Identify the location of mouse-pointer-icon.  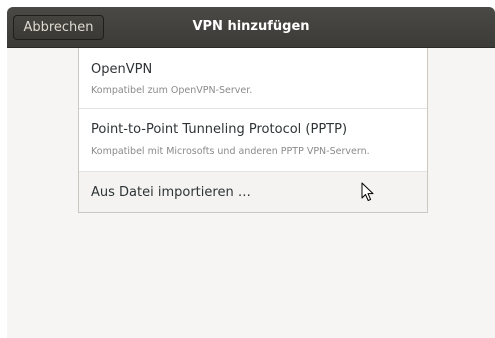
(367, 191).